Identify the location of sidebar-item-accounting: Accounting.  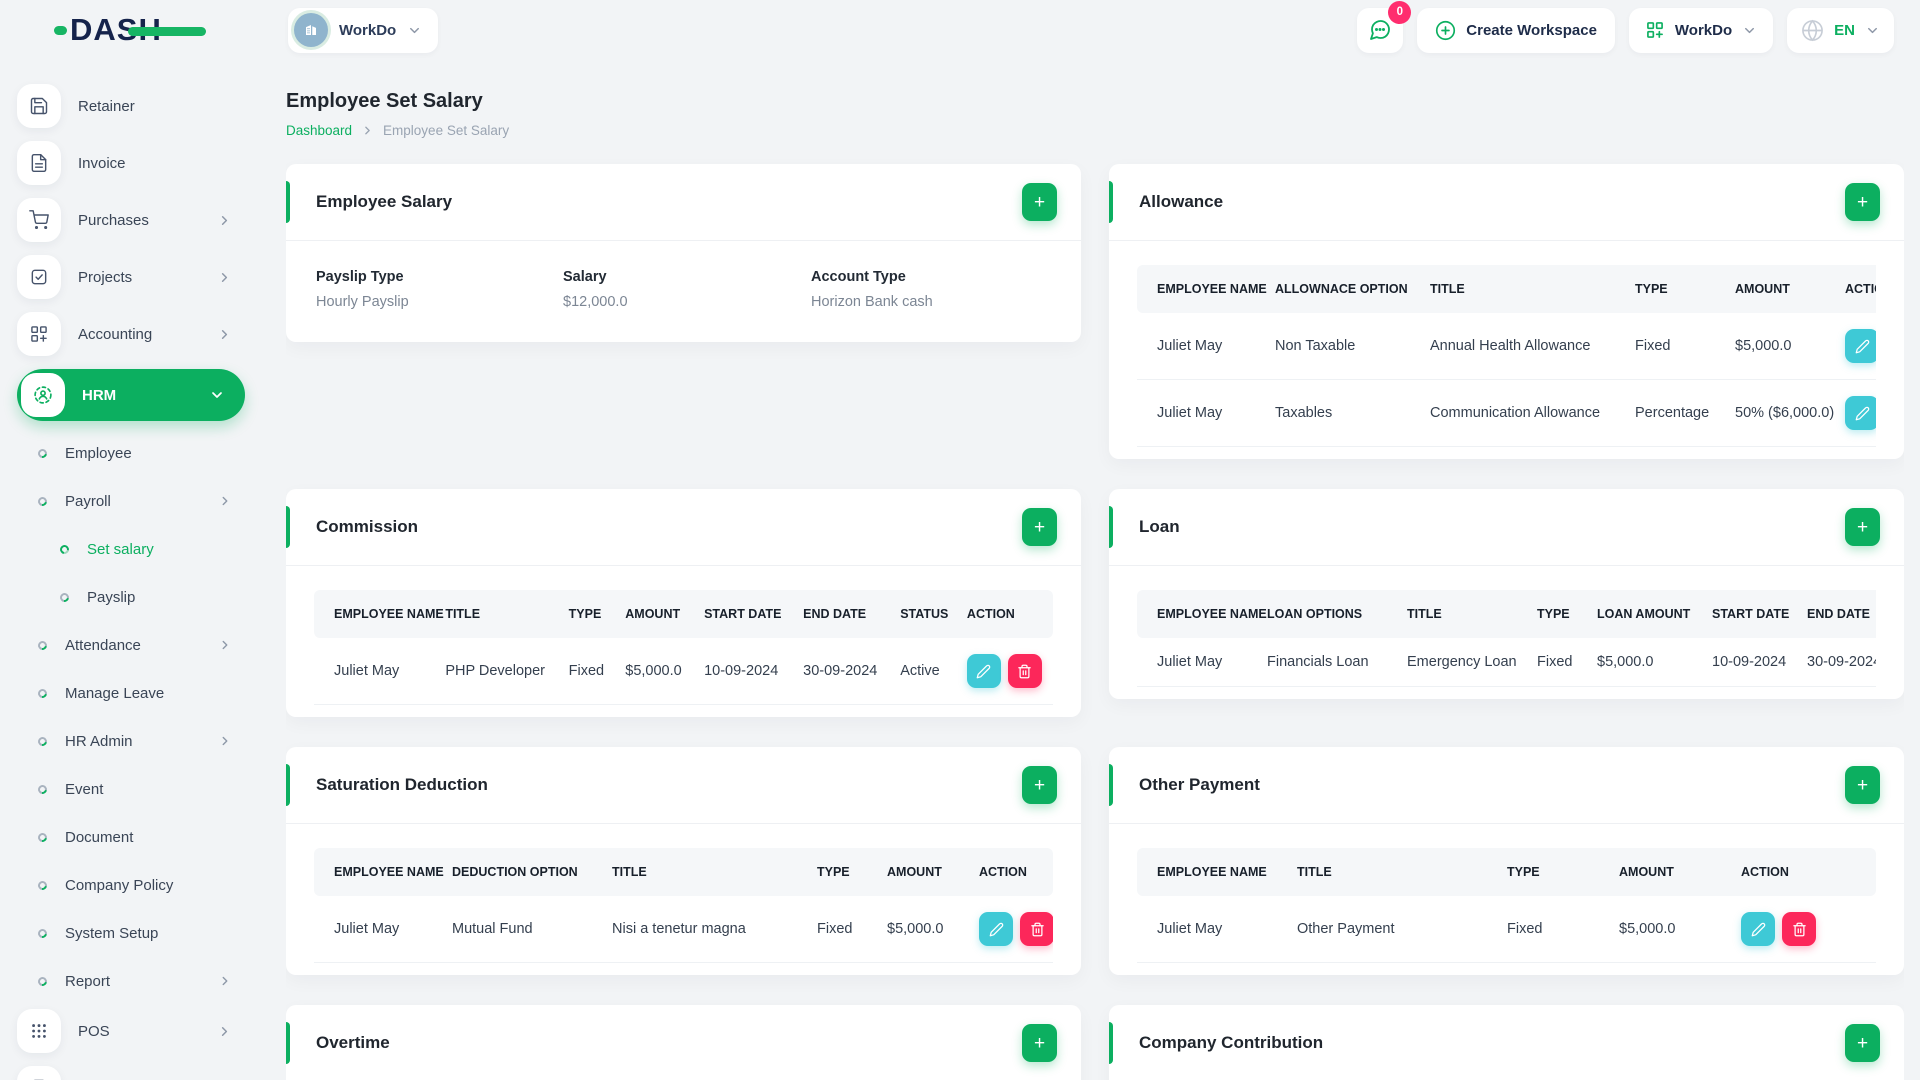
(139, 334).